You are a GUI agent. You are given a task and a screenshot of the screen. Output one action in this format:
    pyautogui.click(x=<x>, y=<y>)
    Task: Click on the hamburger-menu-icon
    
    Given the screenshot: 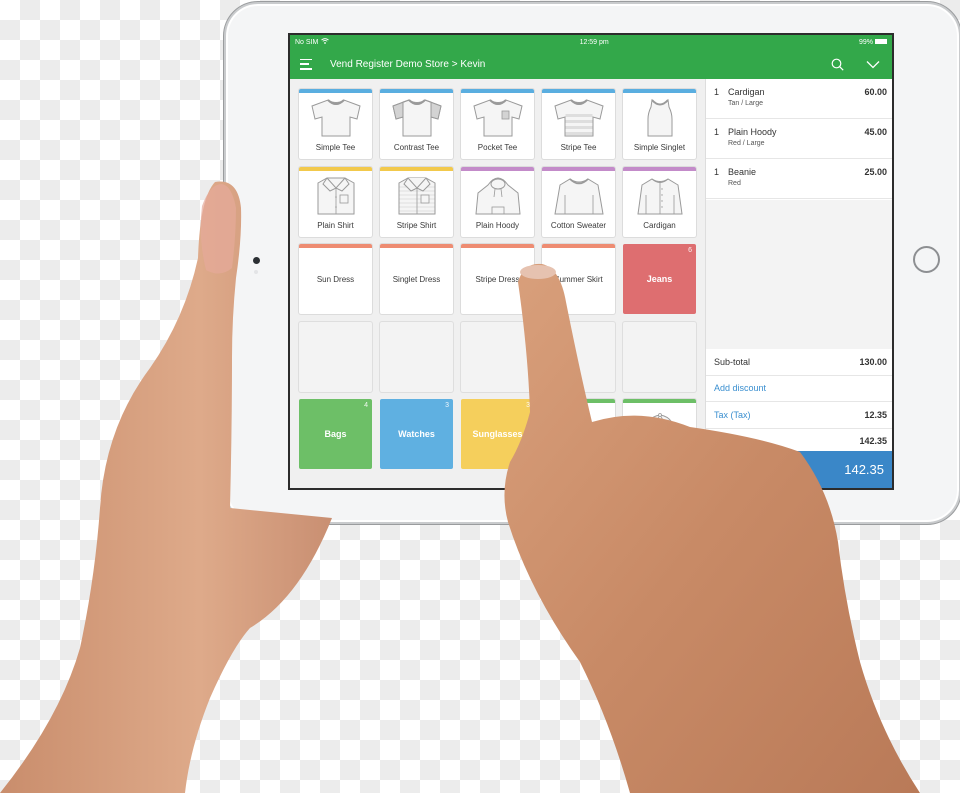 What is the action you would take?
    pyautogui.click(x=306, y=64)
    